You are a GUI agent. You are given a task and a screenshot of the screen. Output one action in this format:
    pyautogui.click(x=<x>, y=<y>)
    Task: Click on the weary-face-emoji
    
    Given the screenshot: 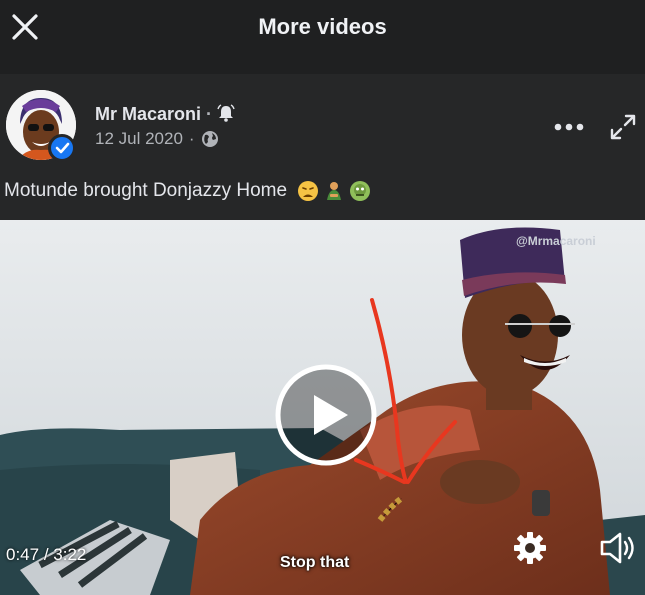 What is the action you would take?
    pyautogui.click(x=308, y=191)
    